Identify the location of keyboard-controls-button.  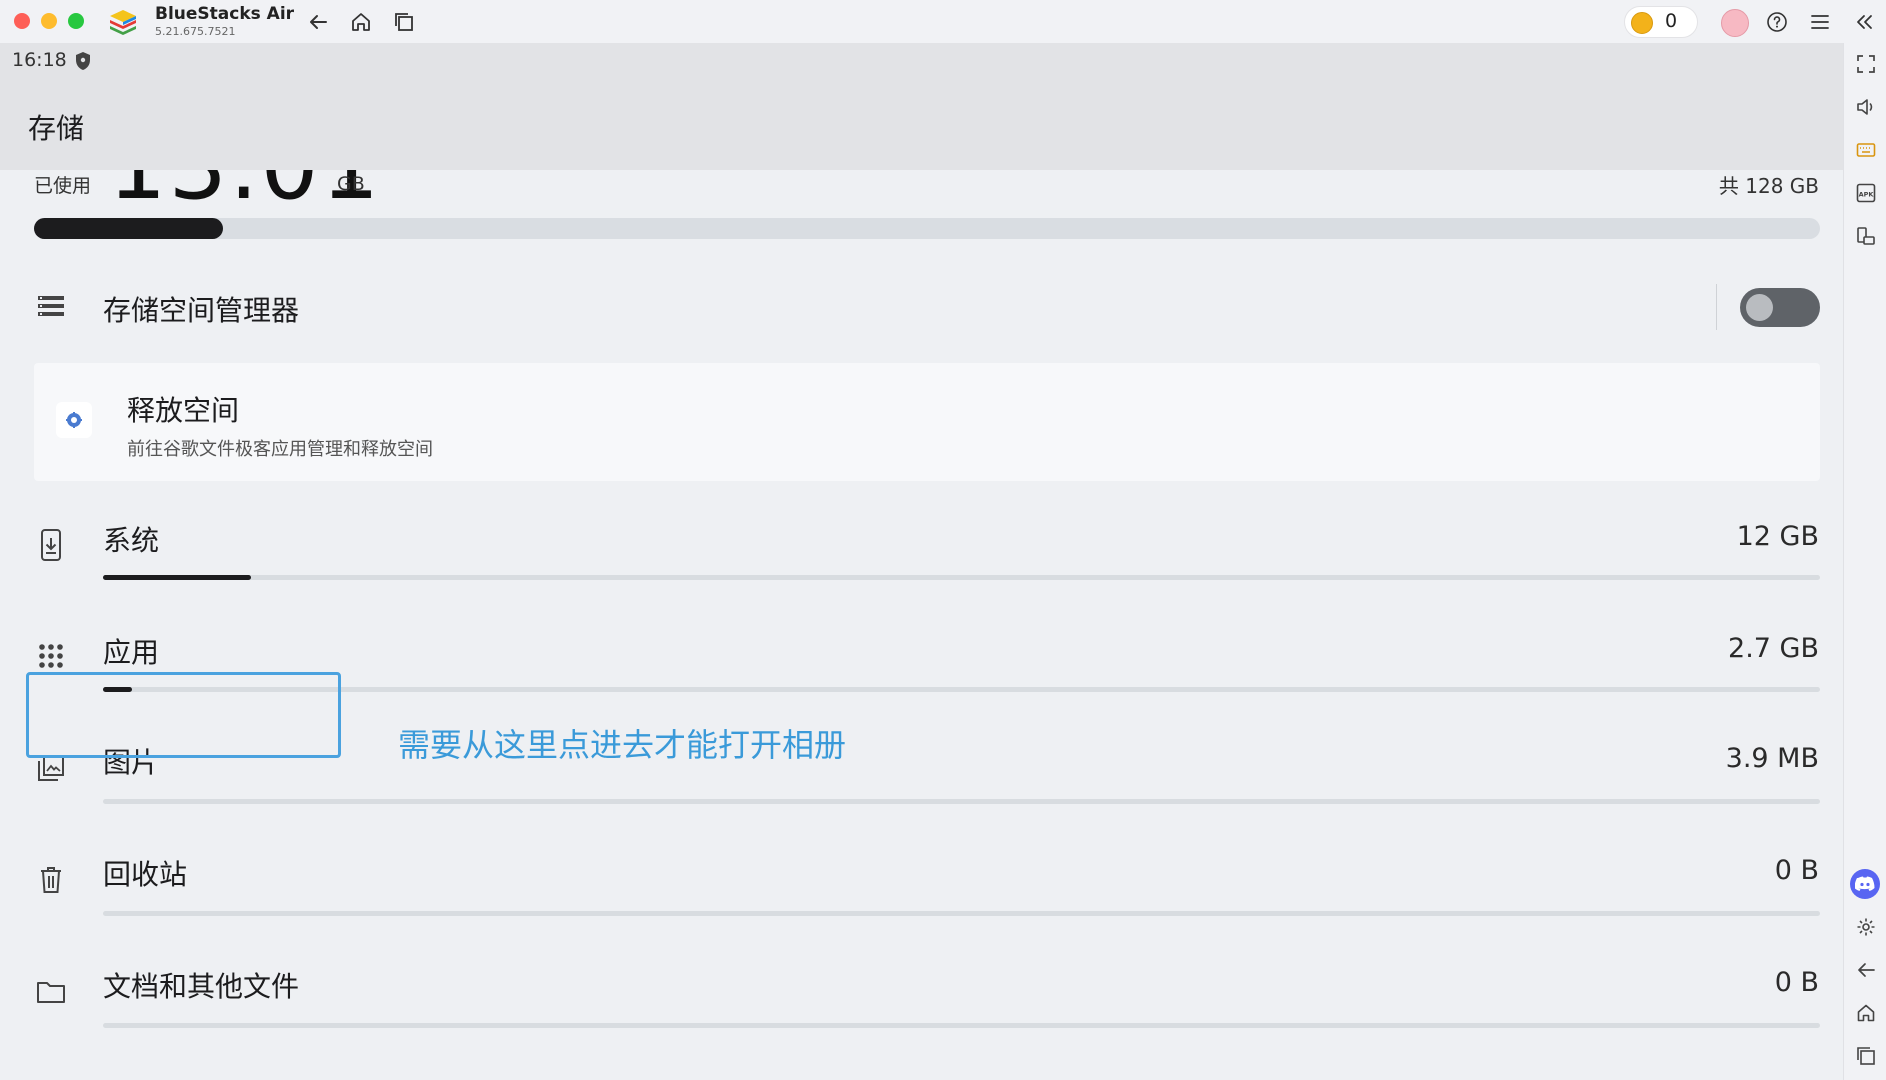
(1866, 150).